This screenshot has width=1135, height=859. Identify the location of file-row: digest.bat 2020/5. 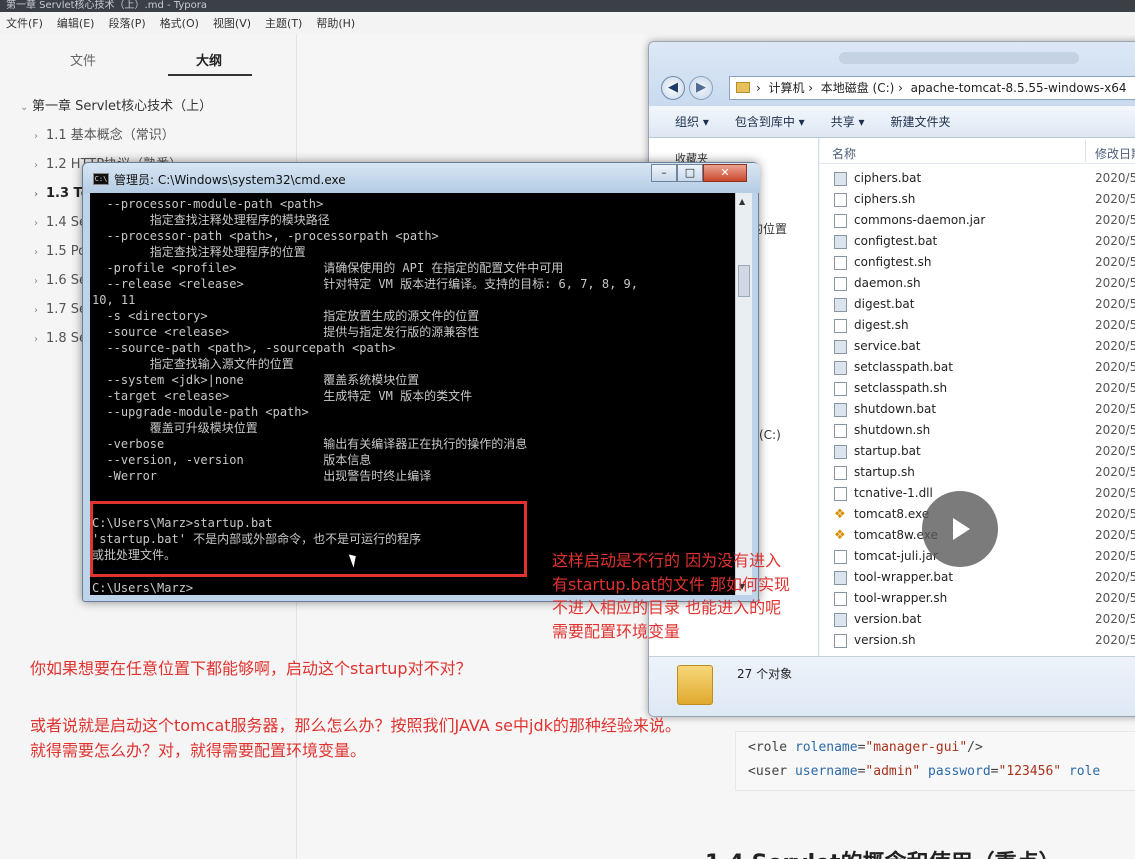
(977, 304).